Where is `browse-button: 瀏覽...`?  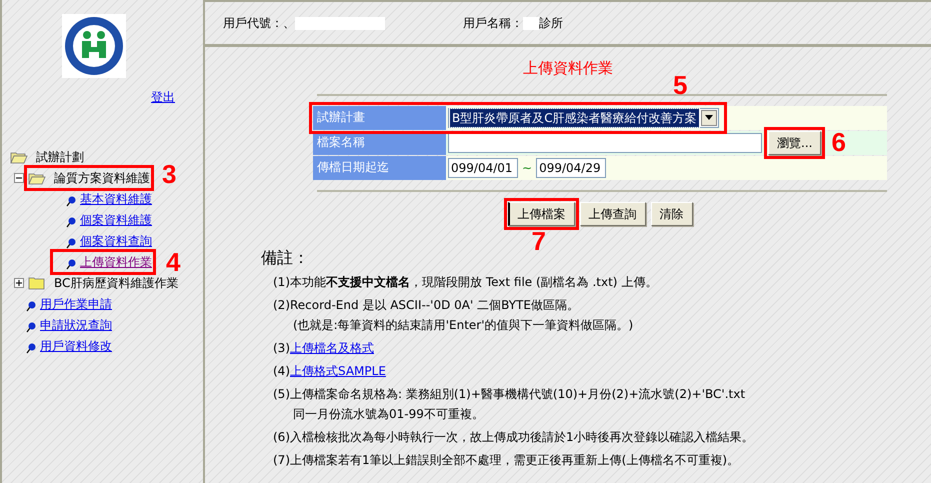 browse-button: 瀏覽... is located at coordinates (795, 142).